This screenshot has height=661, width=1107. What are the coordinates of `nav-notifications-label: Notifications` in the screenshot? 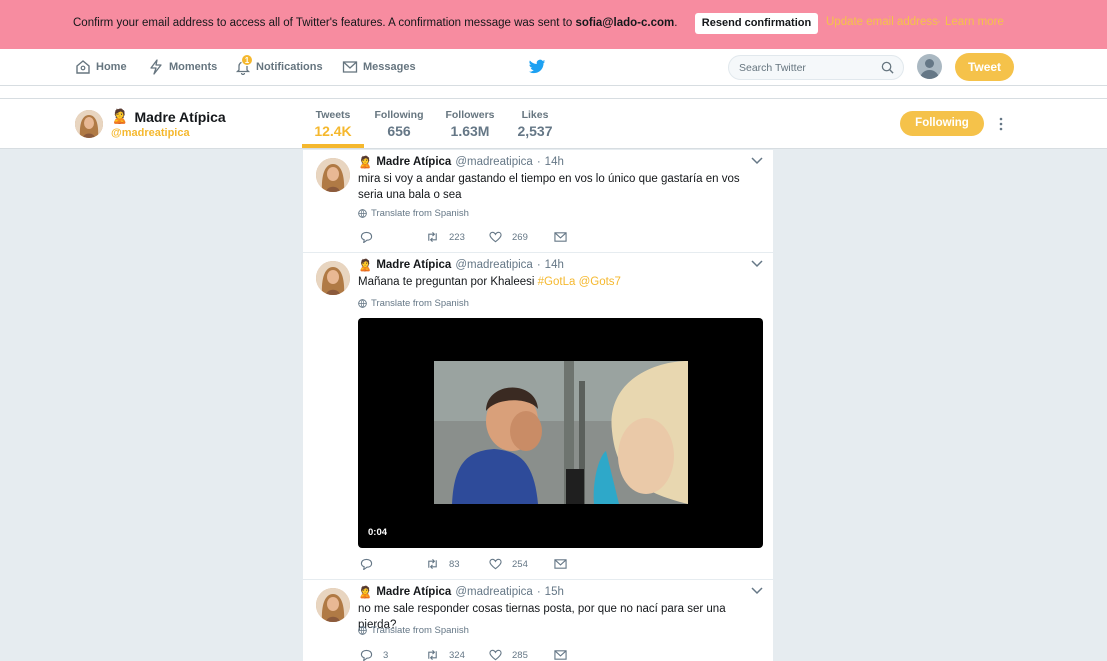 It's located at (289, 67).